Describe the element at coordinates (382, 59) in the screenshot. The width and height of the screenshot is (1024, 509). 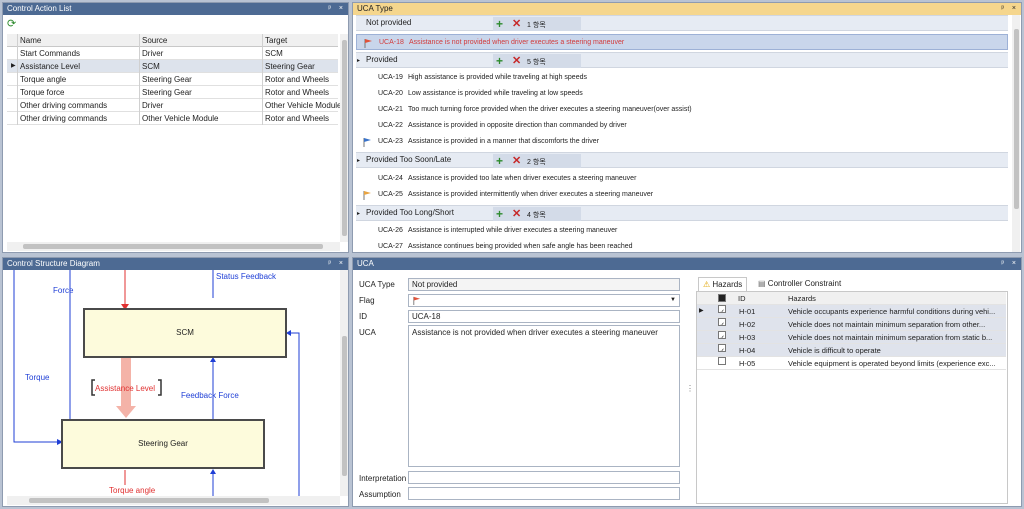
I see `group-name: Provided` at that location.